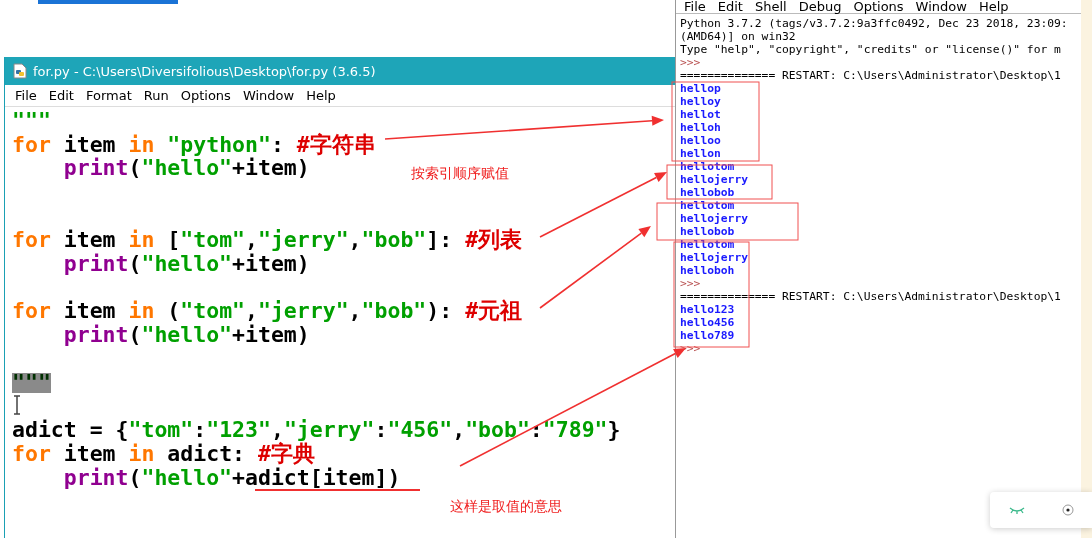  I want to click on output-line: hellon, so click(700, 153).